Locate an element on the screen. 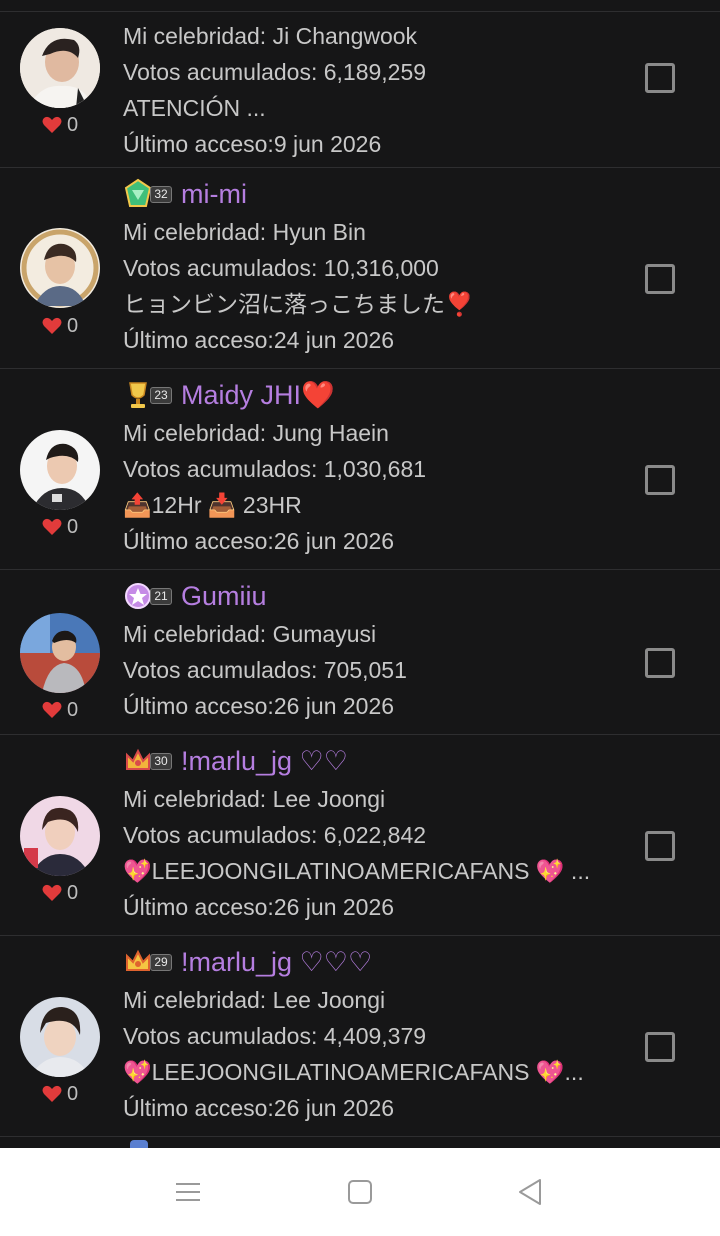 This screenshot has height=1236, width=720. celebrity-line: Mi celebridad: Gumayusi is located at coordinates (373, 634).